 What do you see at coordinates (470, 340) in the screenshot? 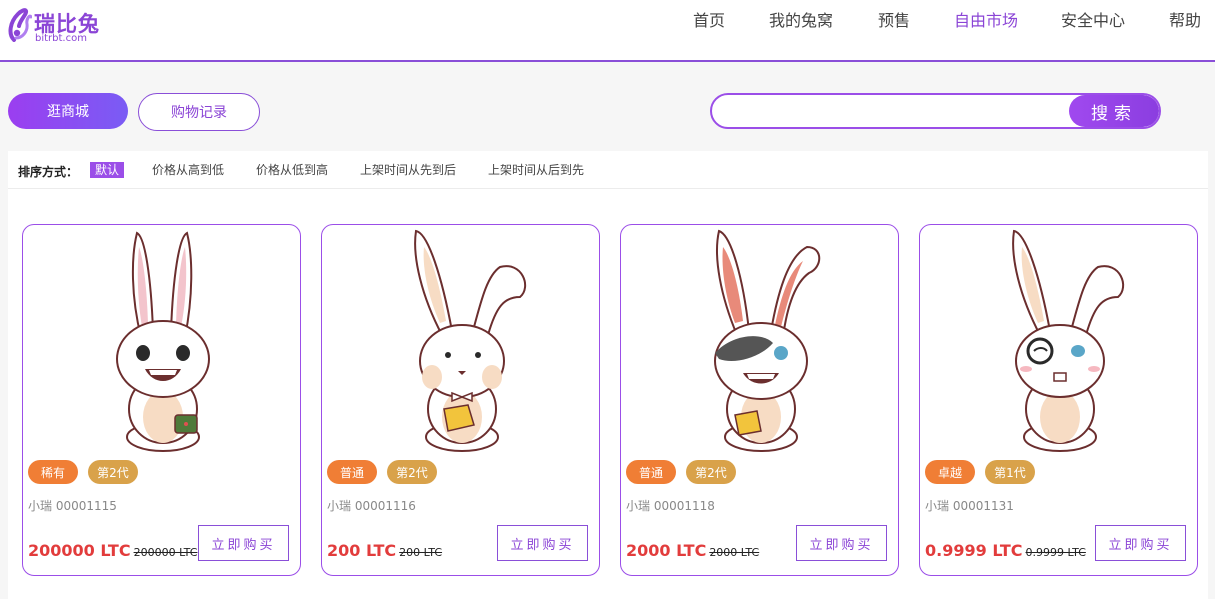
I see `rabbit-bowtie-image` at bounding box center [470, 340].